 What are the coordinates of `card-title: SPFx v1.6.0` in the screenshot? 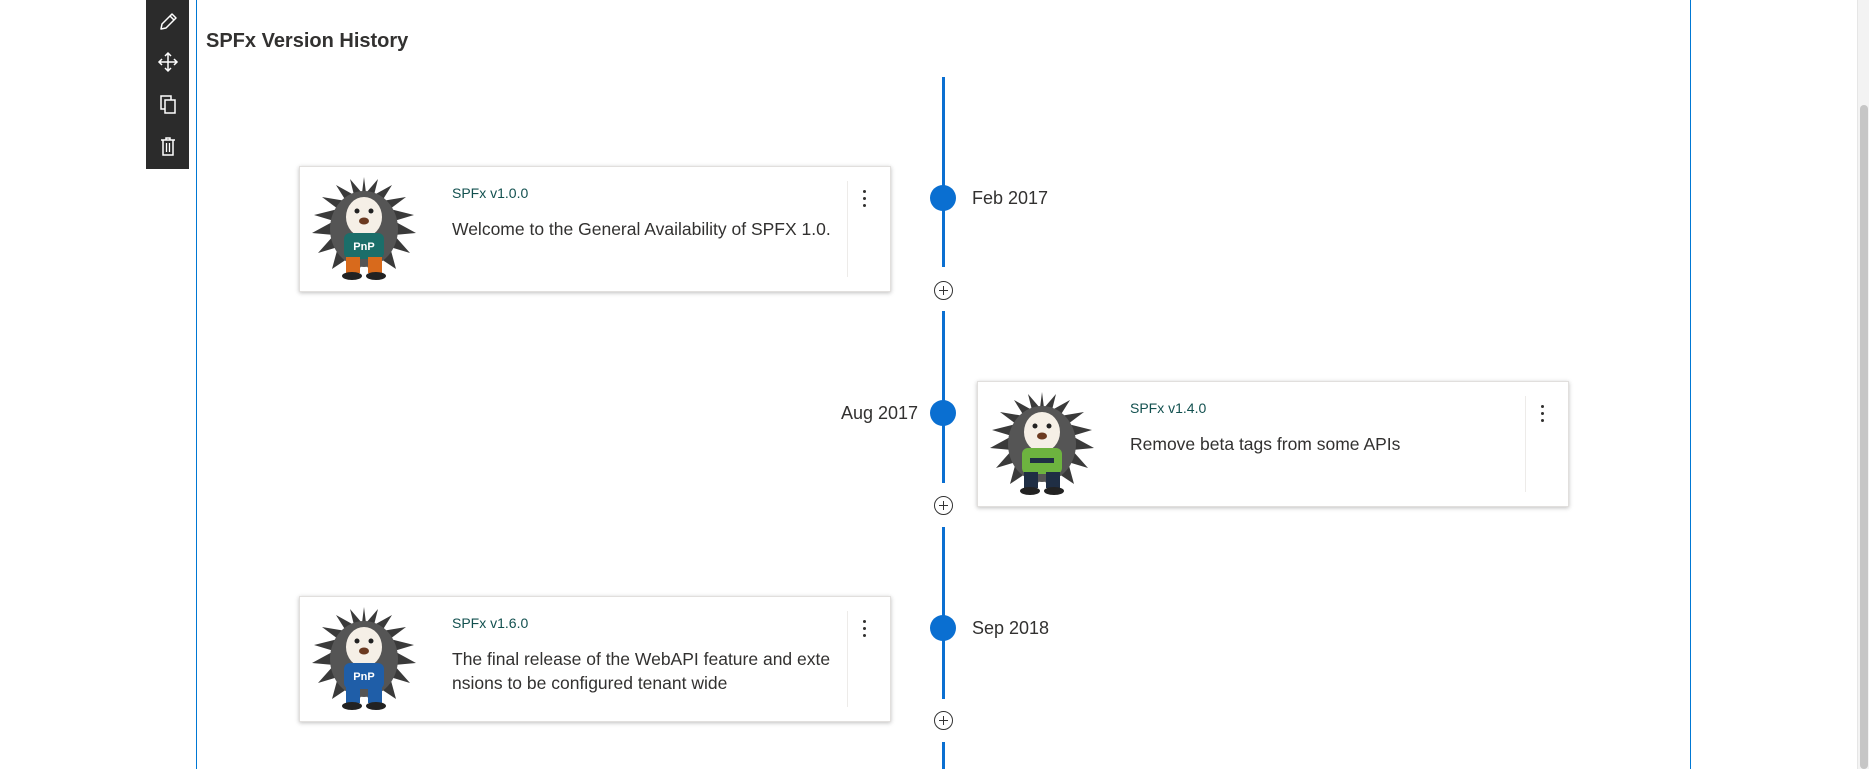 It's located at (490, 623).